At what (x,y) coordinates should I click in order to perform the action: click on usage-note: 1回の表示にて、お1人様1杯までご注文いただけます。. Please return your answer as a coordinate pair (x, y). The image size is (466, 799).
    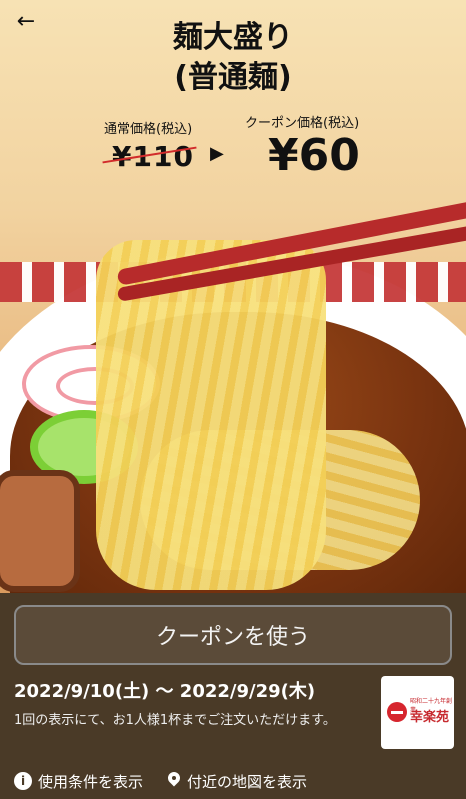
    Looking at the image, I should click on (175, 720).